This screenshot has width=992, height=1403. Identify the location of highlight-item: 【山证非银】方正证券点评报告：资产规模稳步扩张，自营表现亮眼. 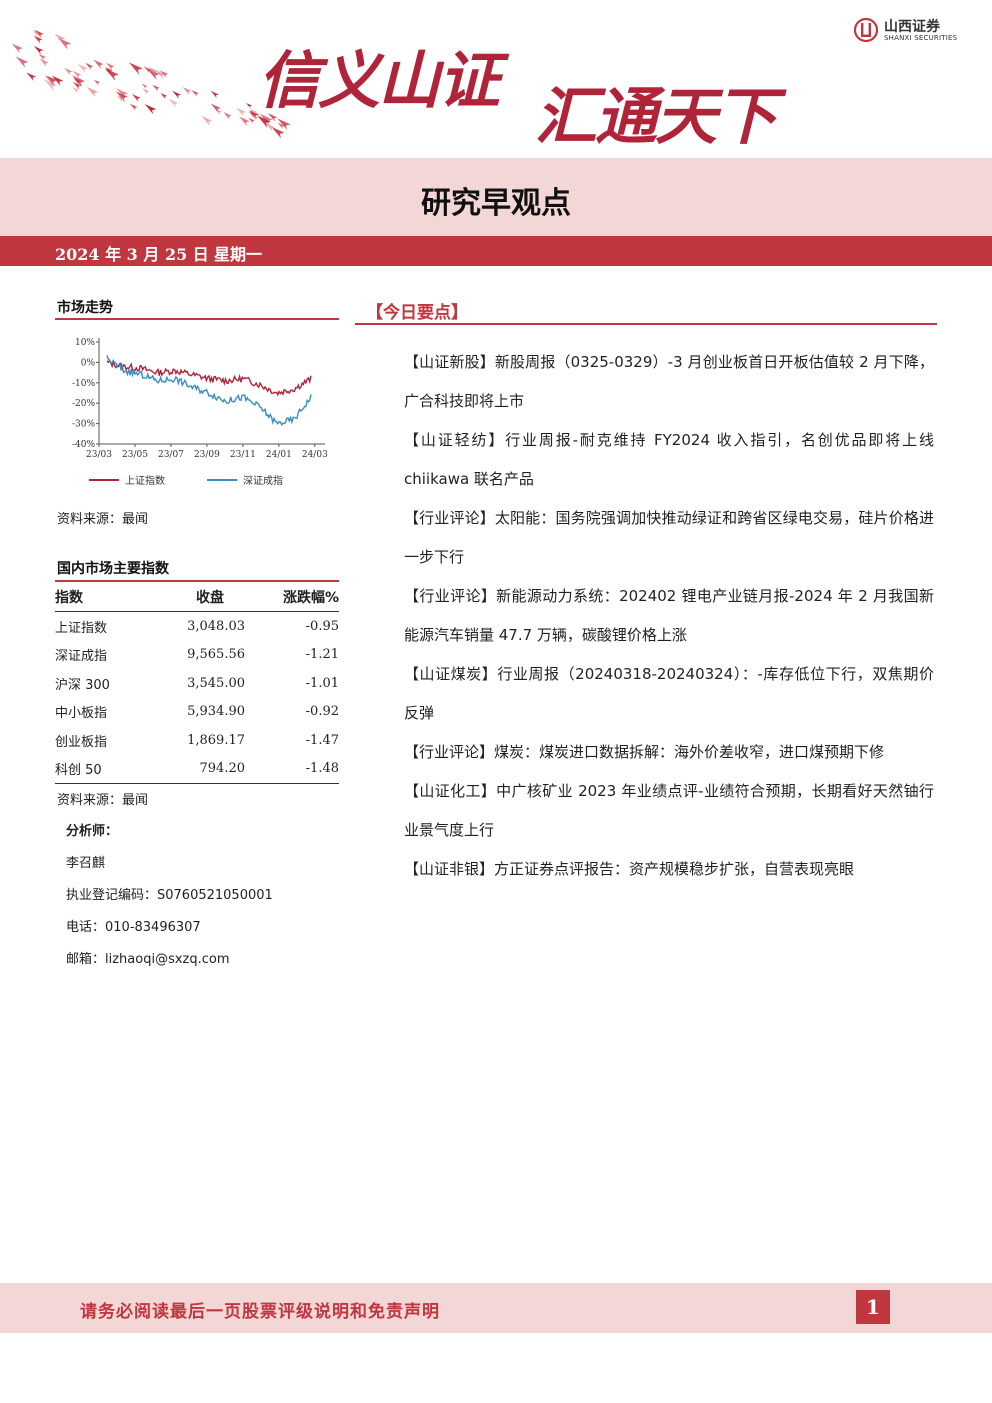
(669, 869).